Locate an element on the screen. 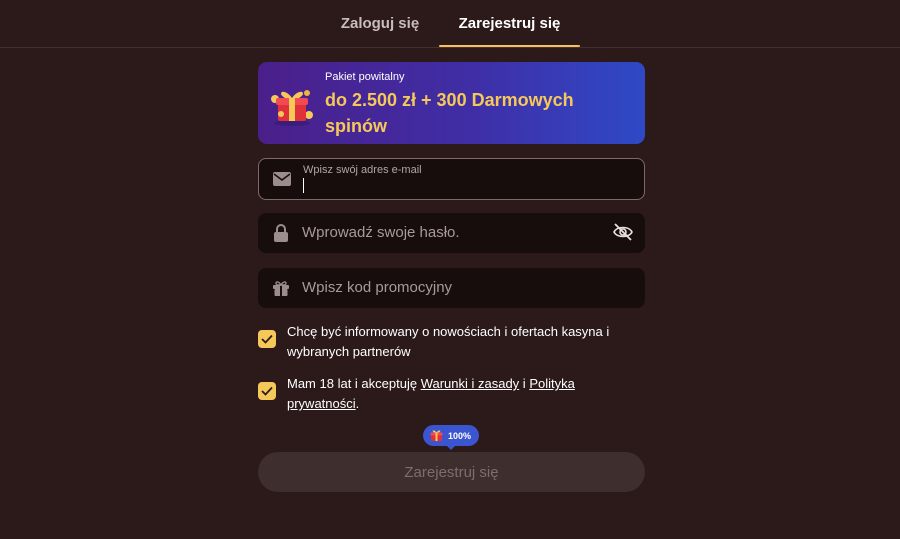  text-cursor is located at coordinates (303, 185).